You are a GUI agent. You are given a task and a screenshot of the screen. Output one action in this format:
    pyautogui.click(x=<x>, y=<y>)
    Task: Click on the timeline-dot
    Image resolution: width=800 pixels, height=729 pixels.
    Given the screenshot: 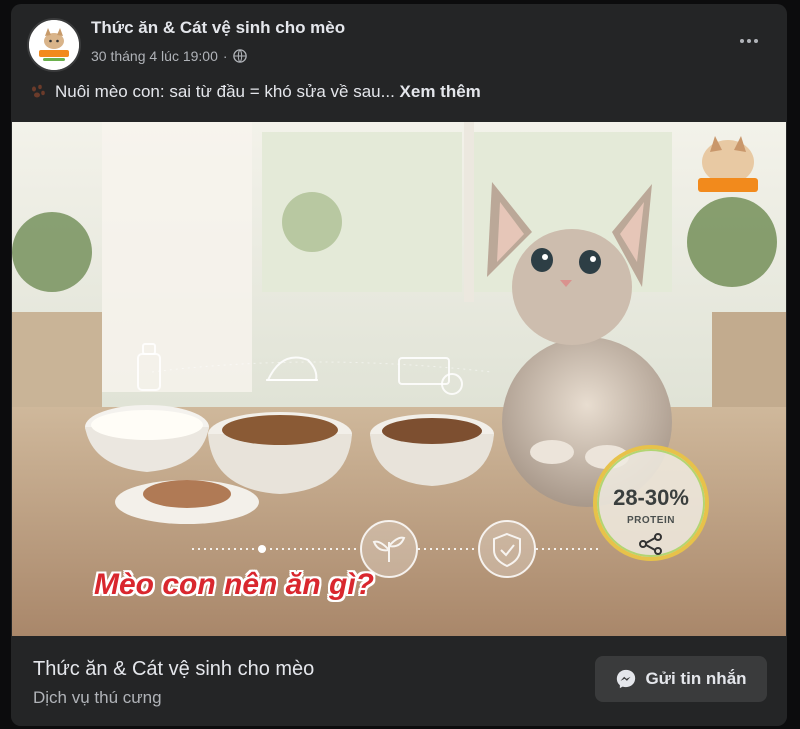 What is the action you would take?
    pyautogui.click(x=262, y=549)
    